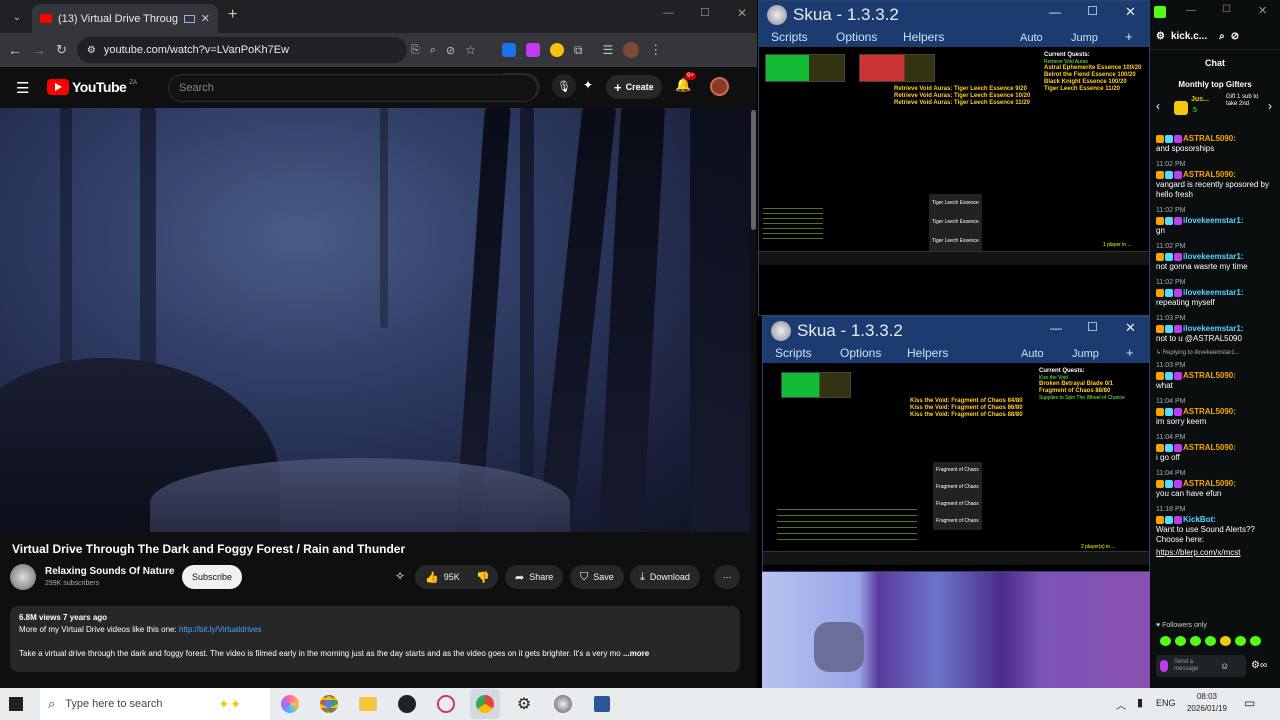 The width and height of the screenshot is (1280, 720). I want to click on tab-search-icon: ⌄, so click(17, 17).